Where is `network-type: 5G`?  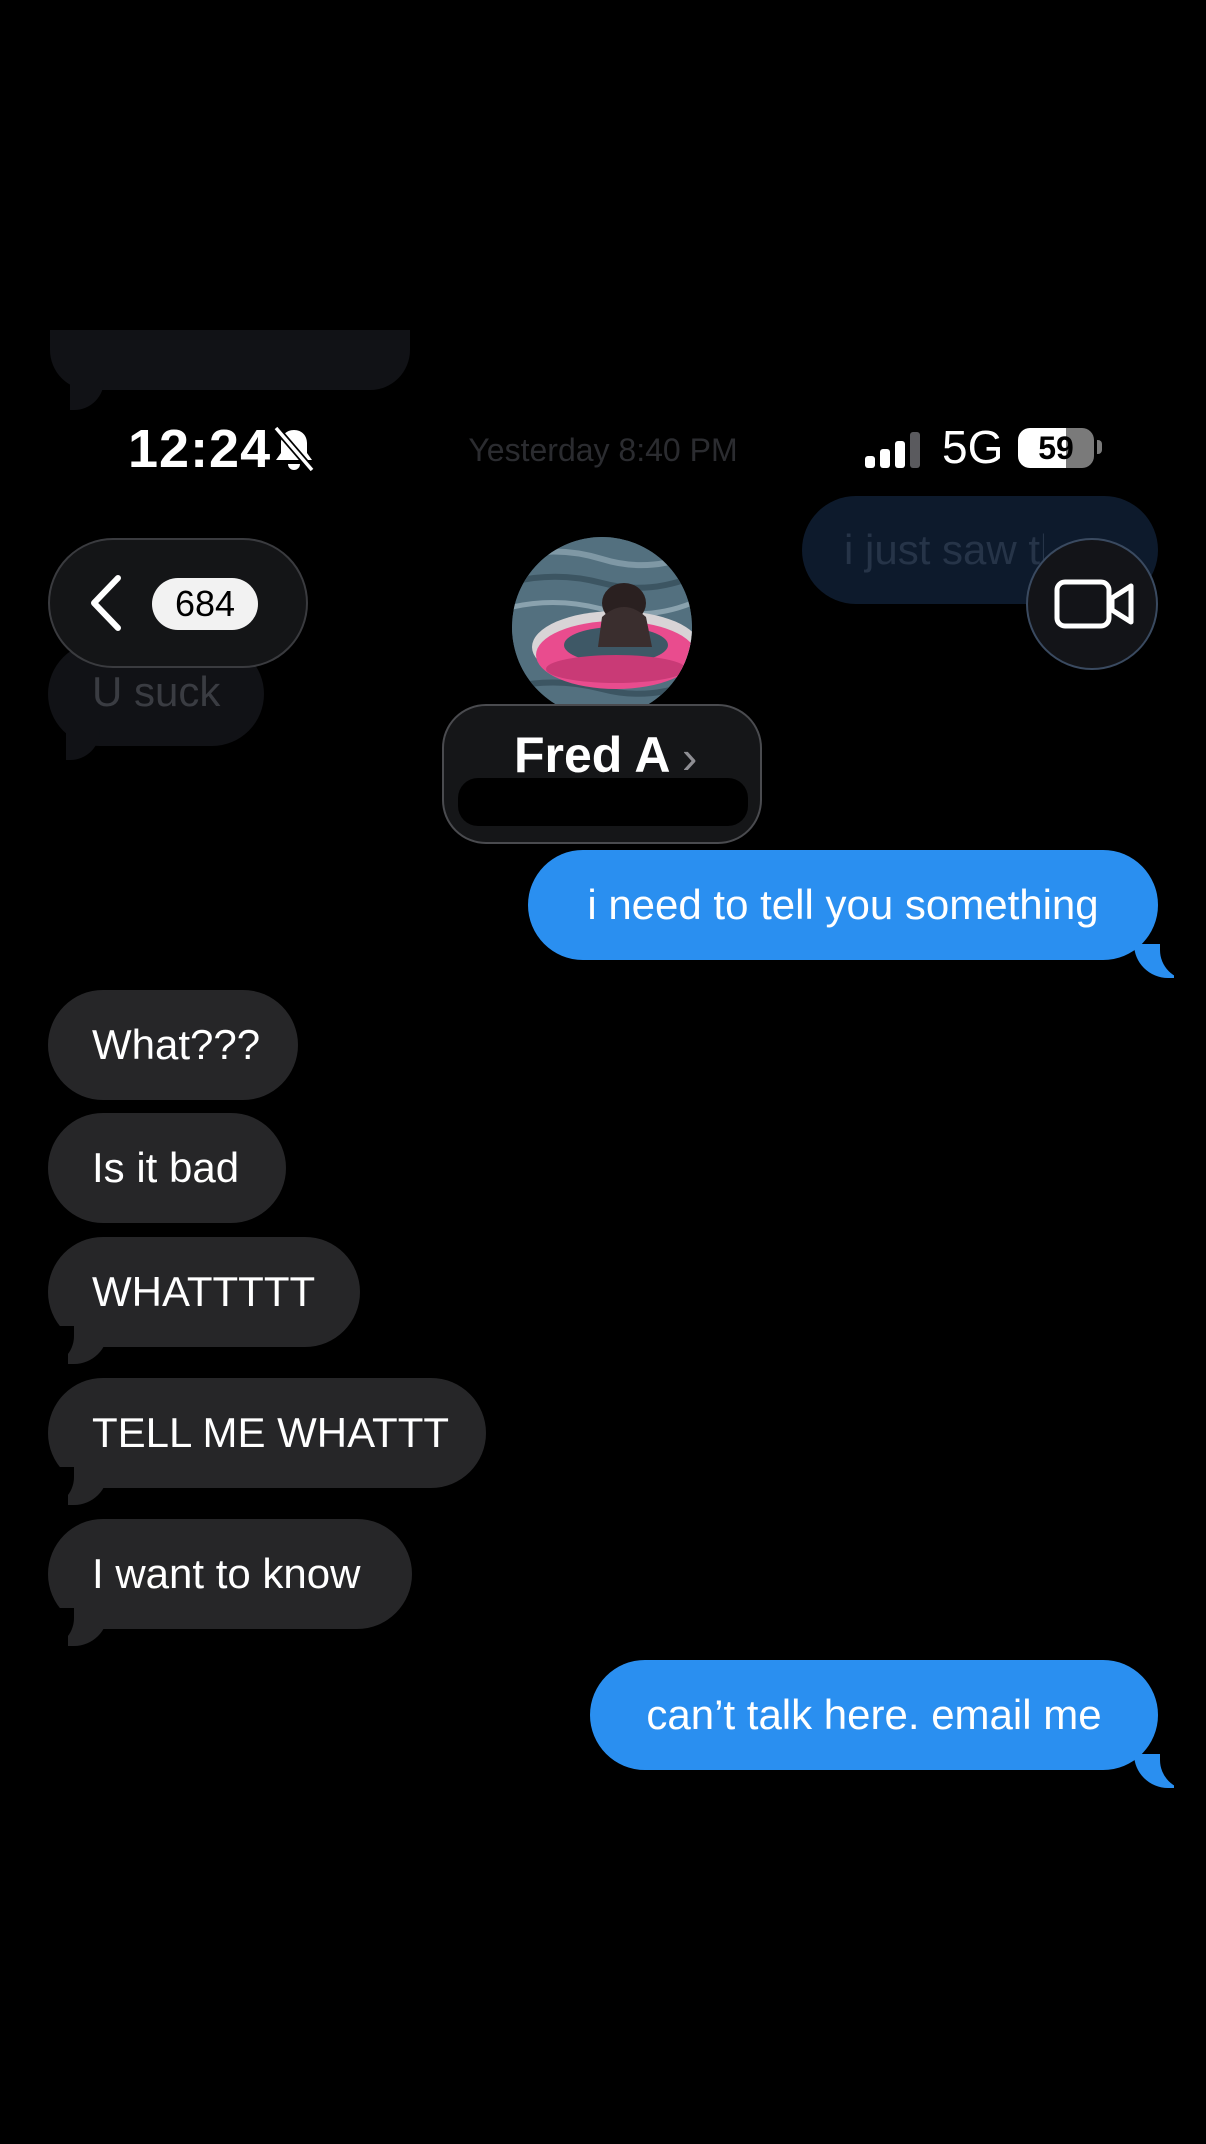
network-type: 5G is located at coordinates (973, 447).